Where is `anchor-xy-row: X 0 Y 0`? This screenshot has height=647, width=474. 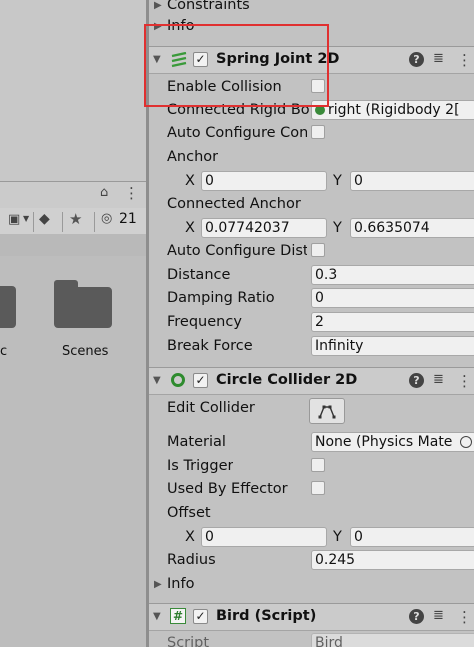 anchor-xy-row: X 0 Y 0 is located at coordinates (311, 181).